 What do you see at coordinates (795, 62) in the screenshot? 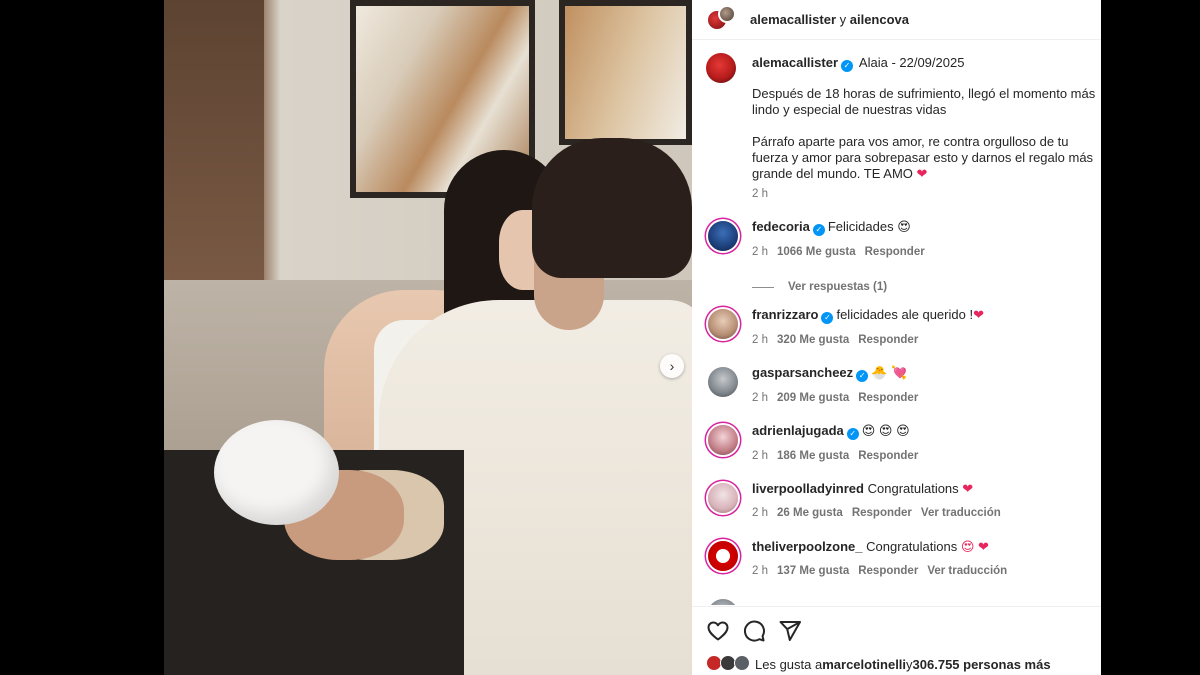
I see `caption-username: alemacallister` at bounding box center [795, 62].